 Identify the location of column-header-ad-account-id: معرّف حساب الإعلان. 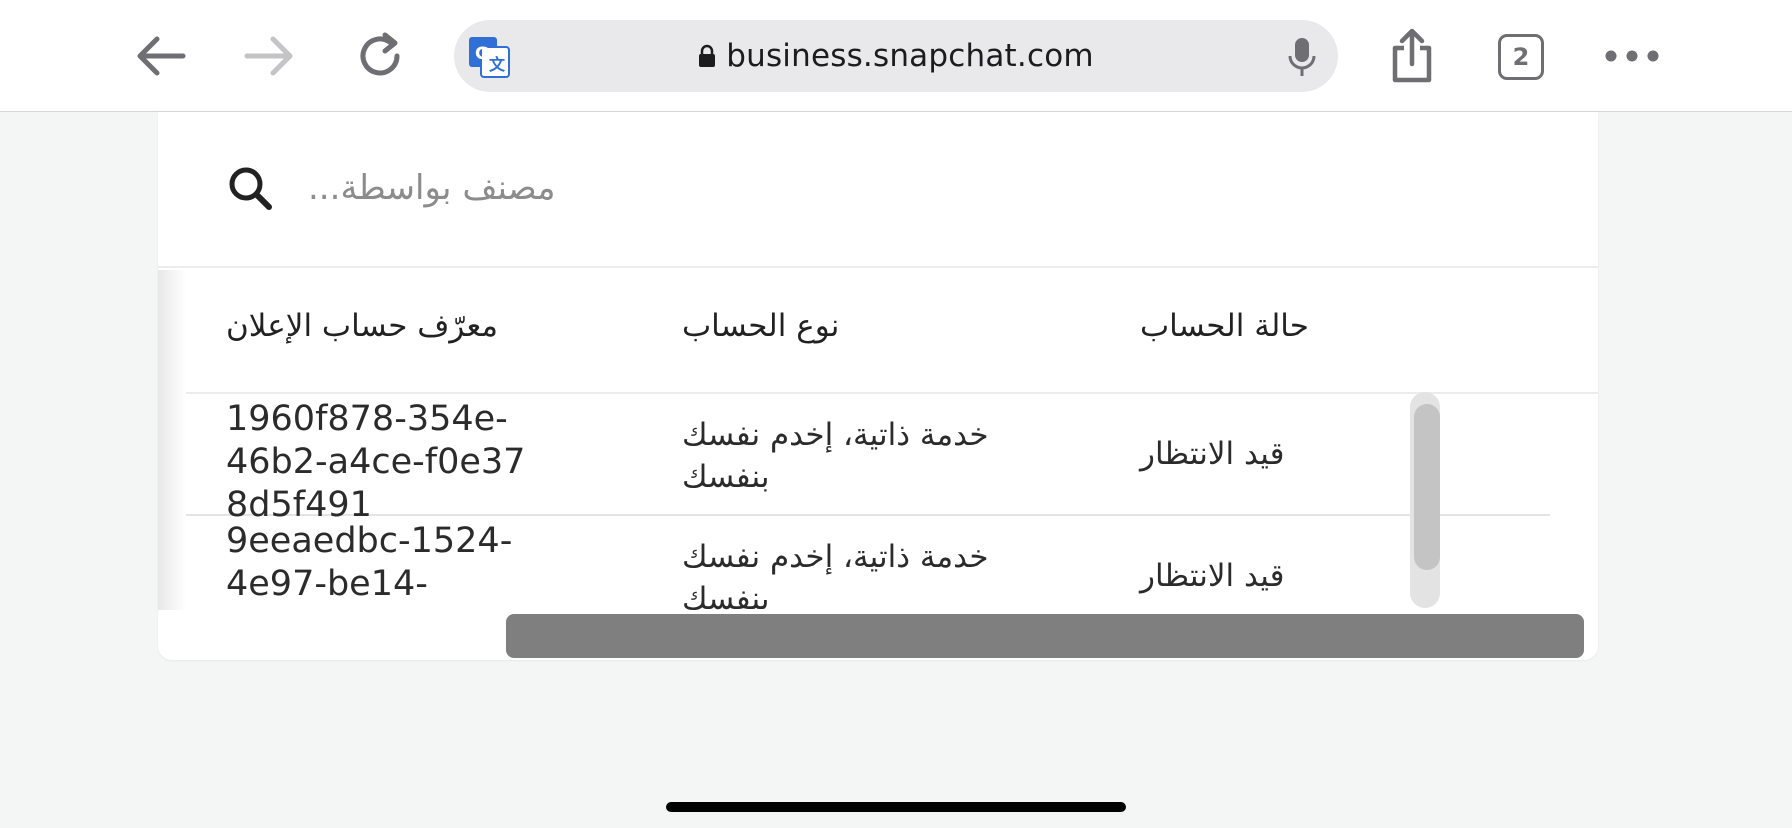
(362, 326).